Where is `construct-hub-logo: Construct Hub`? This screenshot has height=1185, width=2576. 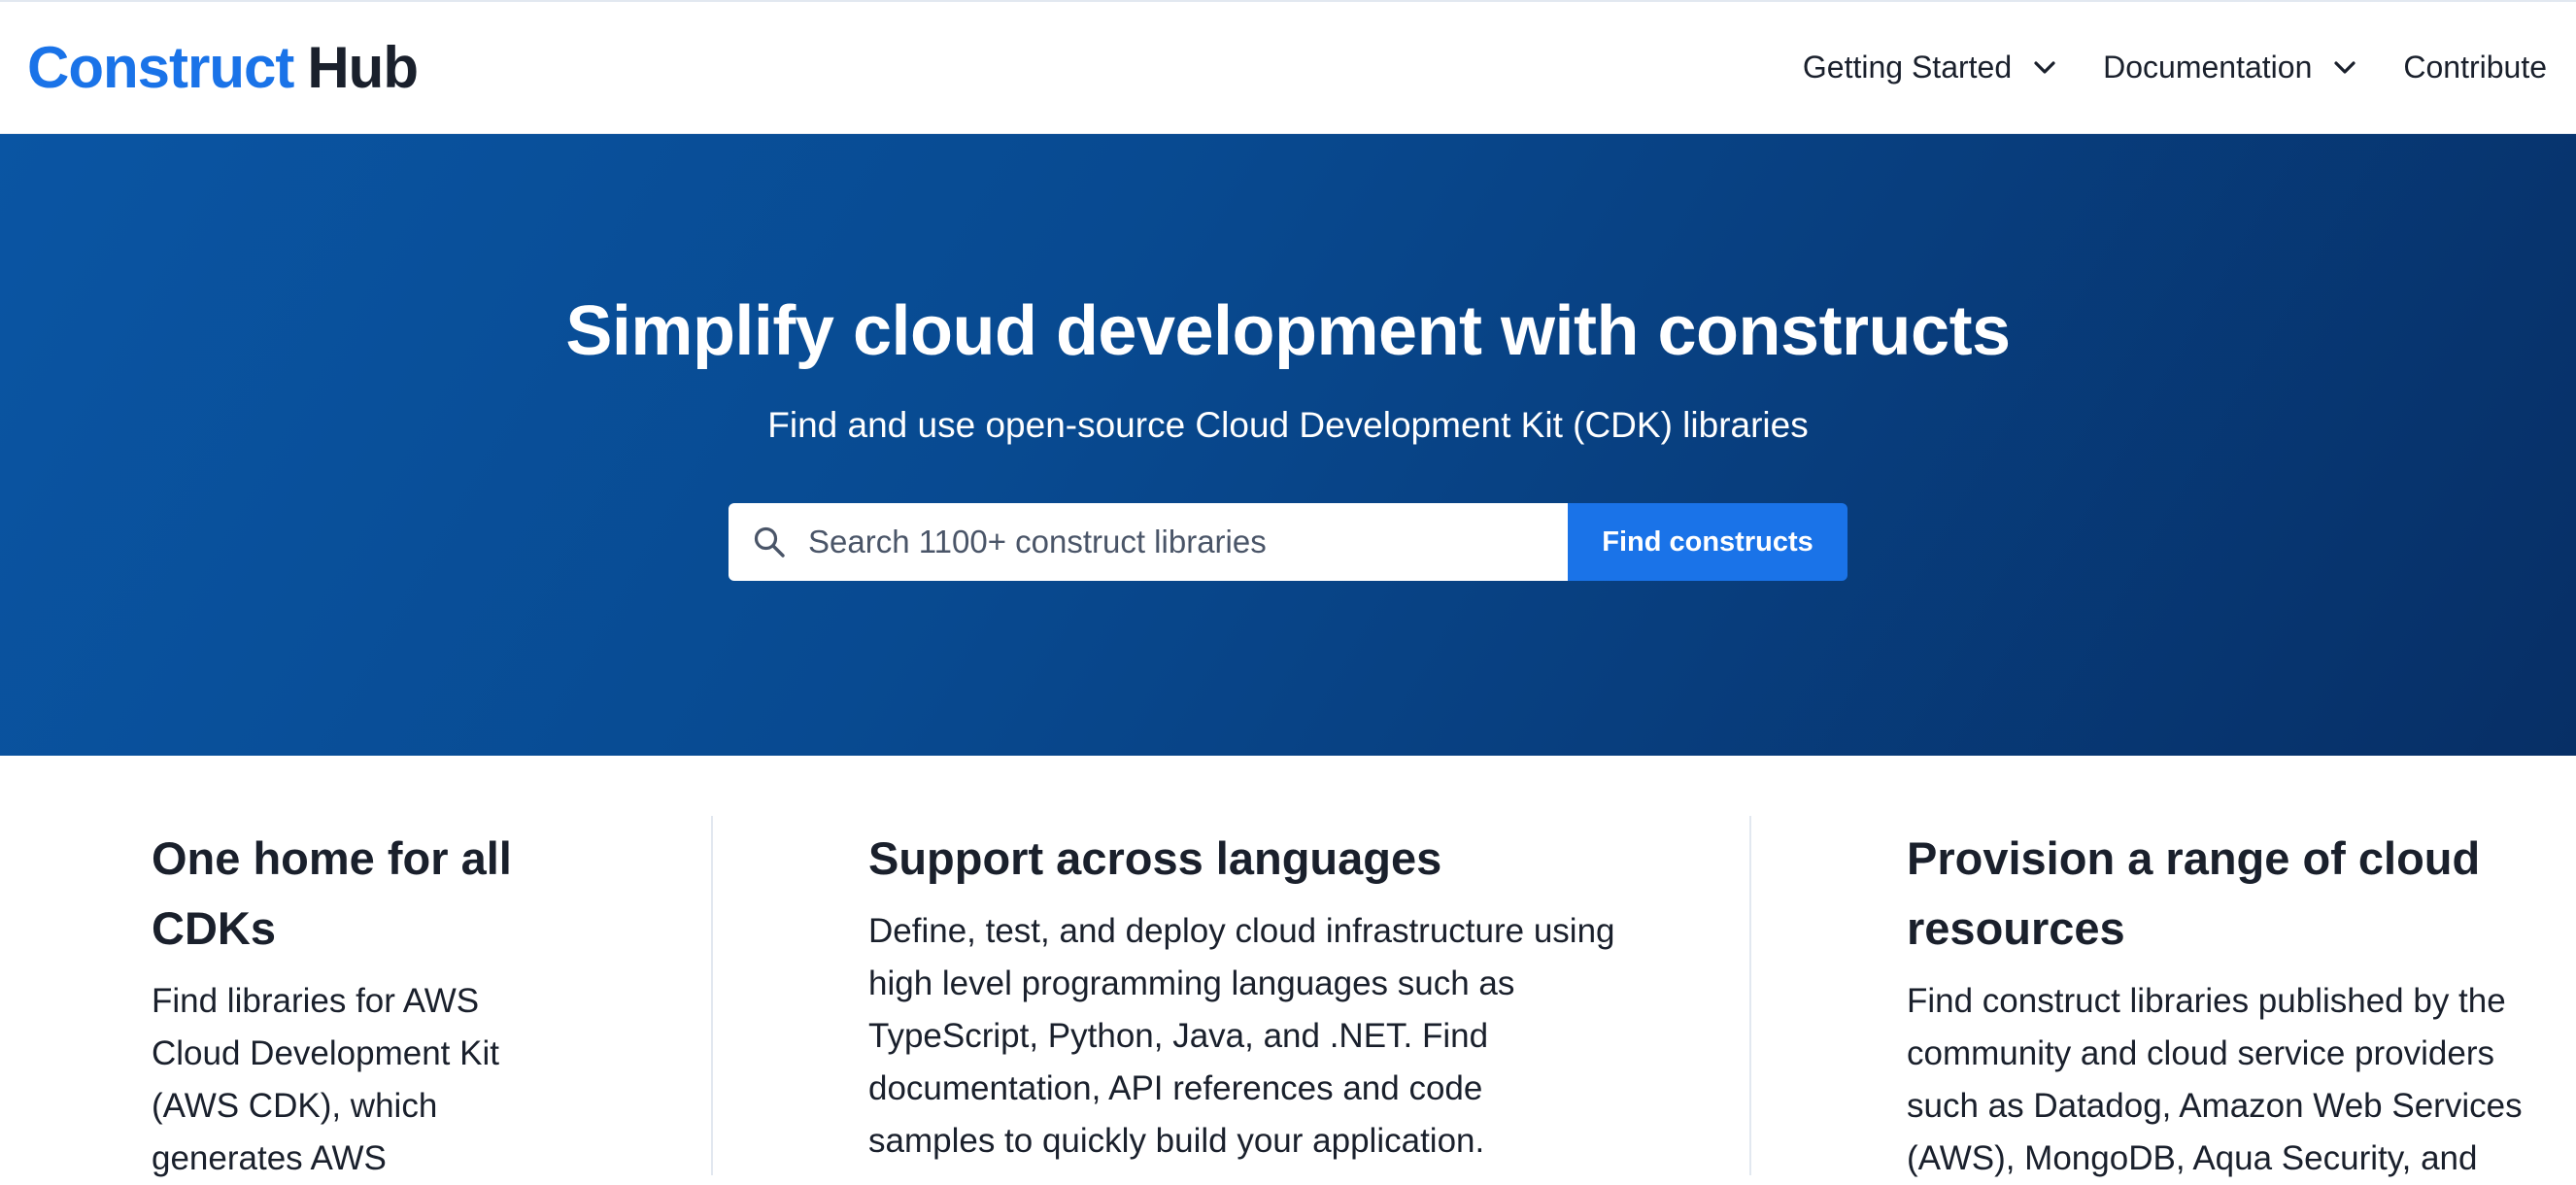 construct-hub-logo: Construct Hub is located at coordinates (223, 67).